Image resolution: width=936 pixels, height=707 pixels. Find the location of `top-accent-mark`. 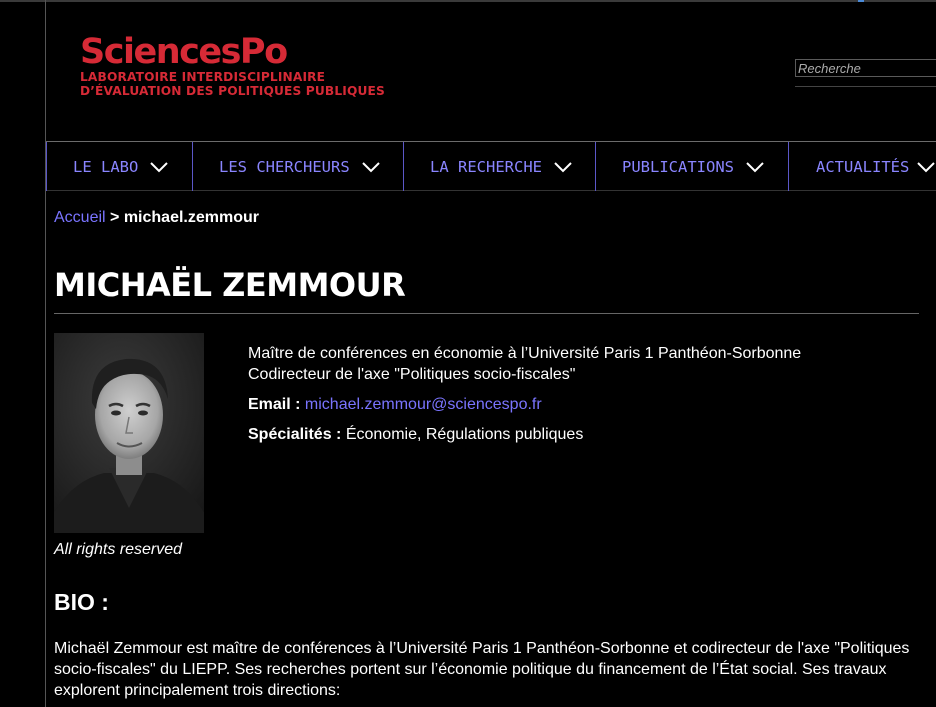

top-accent-mark is located at coordinates (861, 1).